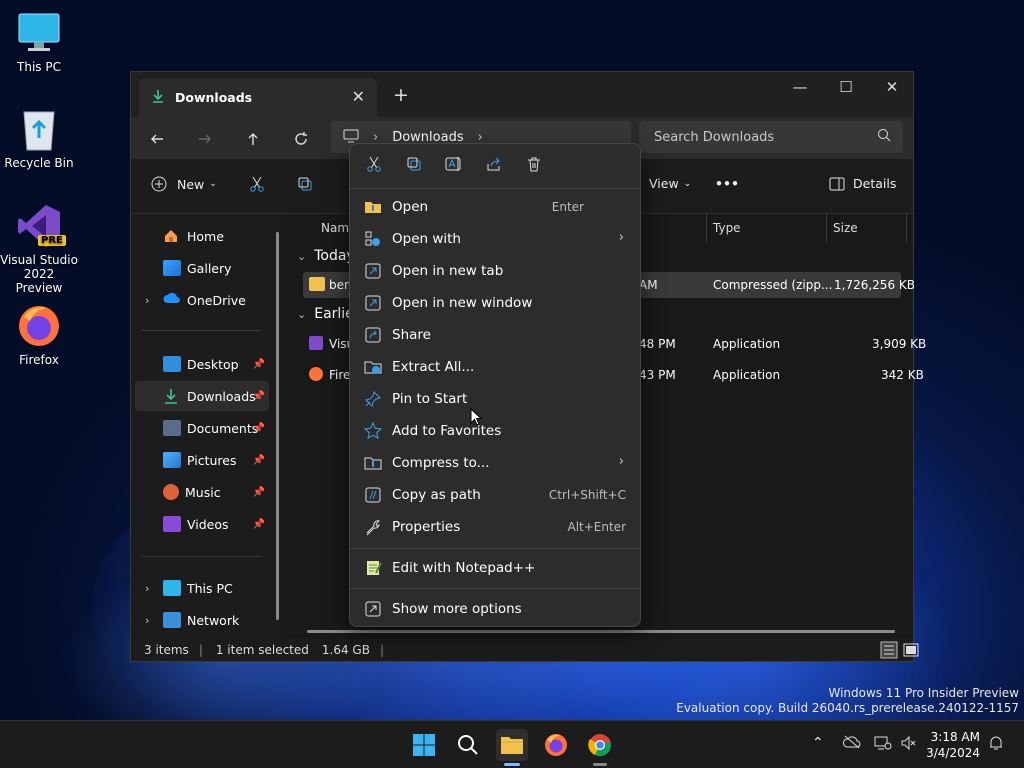 The width and height of the screenshot is (1024, 768). I want to click on copy-button, so click(305, 184).